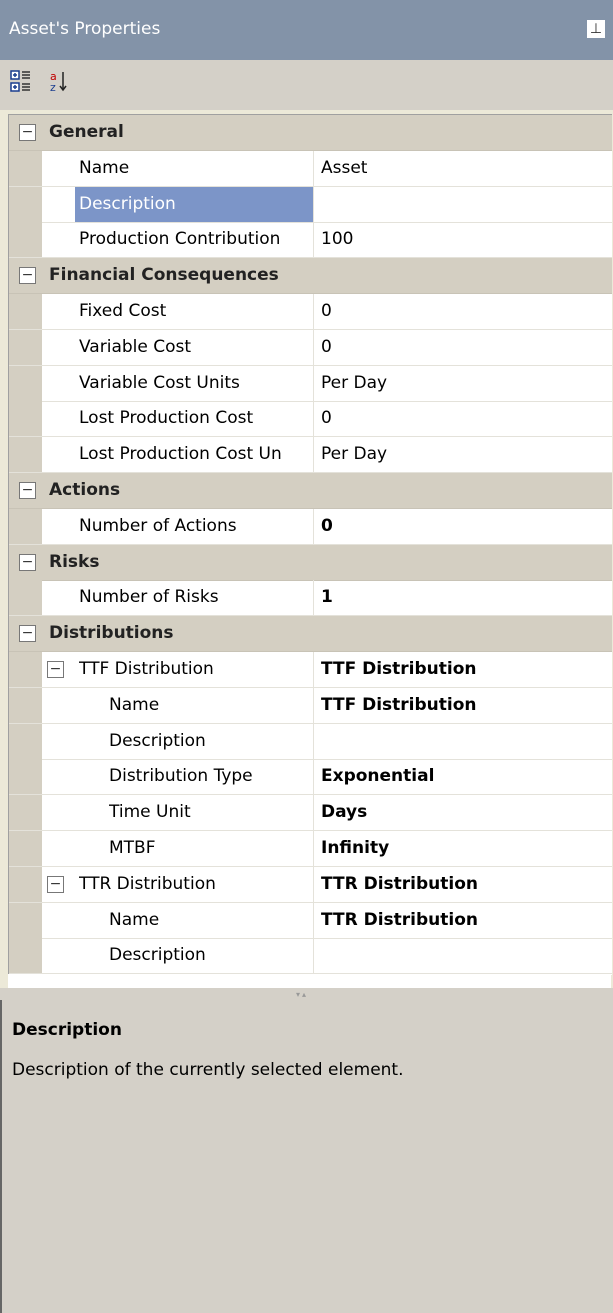 The image size is (613, 1313). Describe the element at coordinates (123, 311) in the screenshot. I see `property-name: Fixed Cost` at that location.